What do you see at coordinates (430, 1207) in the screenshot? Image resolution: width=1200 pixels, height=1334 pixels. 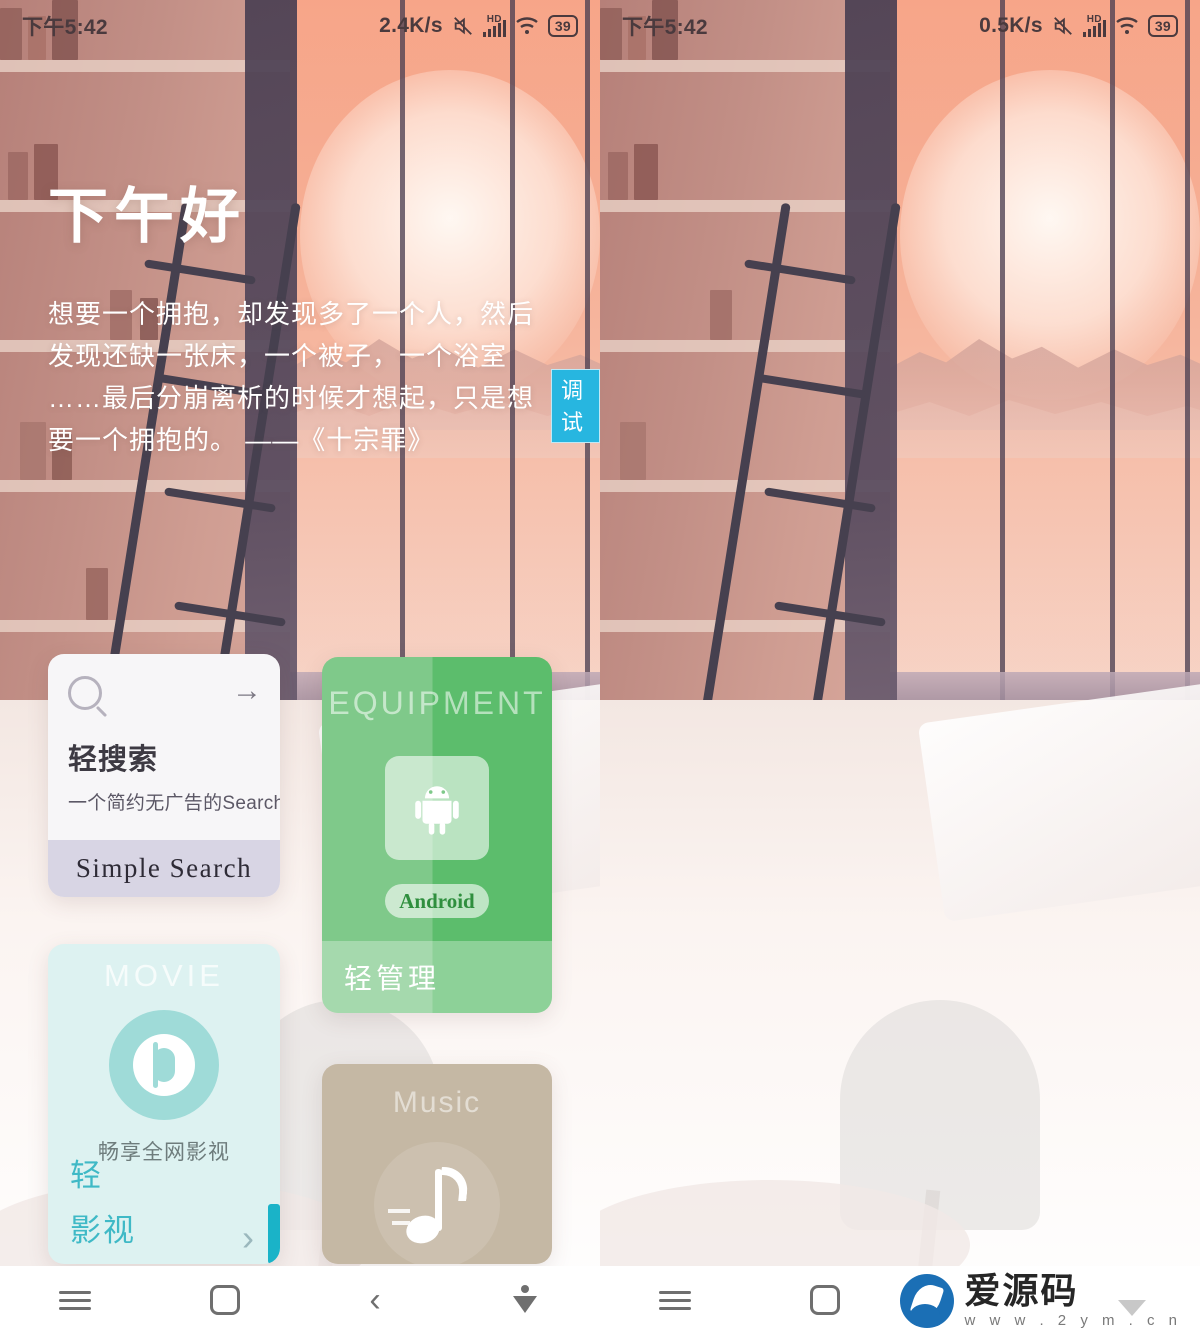 I see `note-glyph` at bounding box center [430, 1207].